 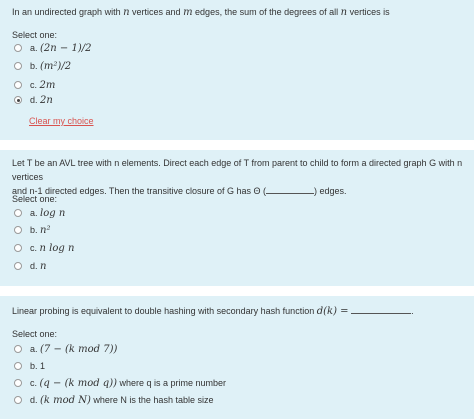 I want to click on option-label: c. n log n, so click(x=52, y=248).